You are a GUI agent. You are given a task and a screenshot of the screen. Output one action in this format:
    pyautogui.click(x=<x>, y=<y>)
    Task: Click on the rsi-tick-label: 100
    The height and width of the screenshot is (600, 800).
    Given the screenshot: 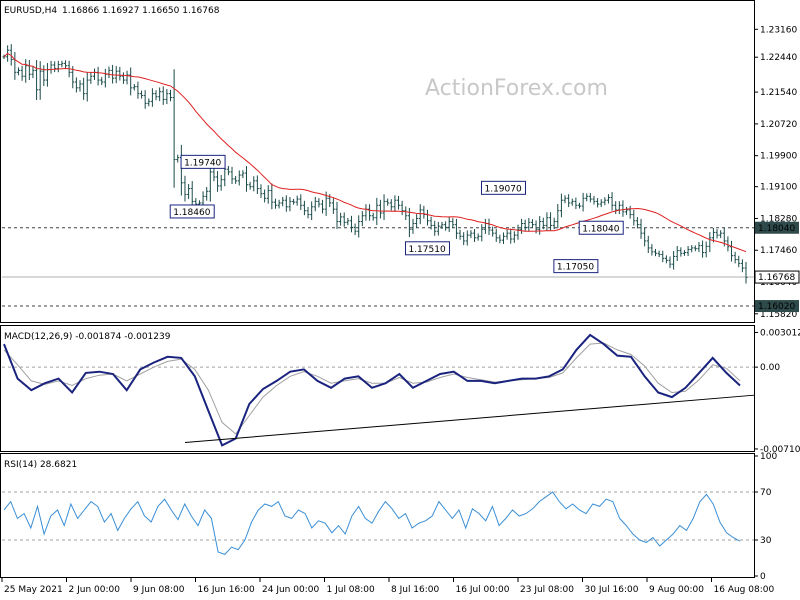 What is the action you would take?
    pyautogui.click(x=768, y=457)
    